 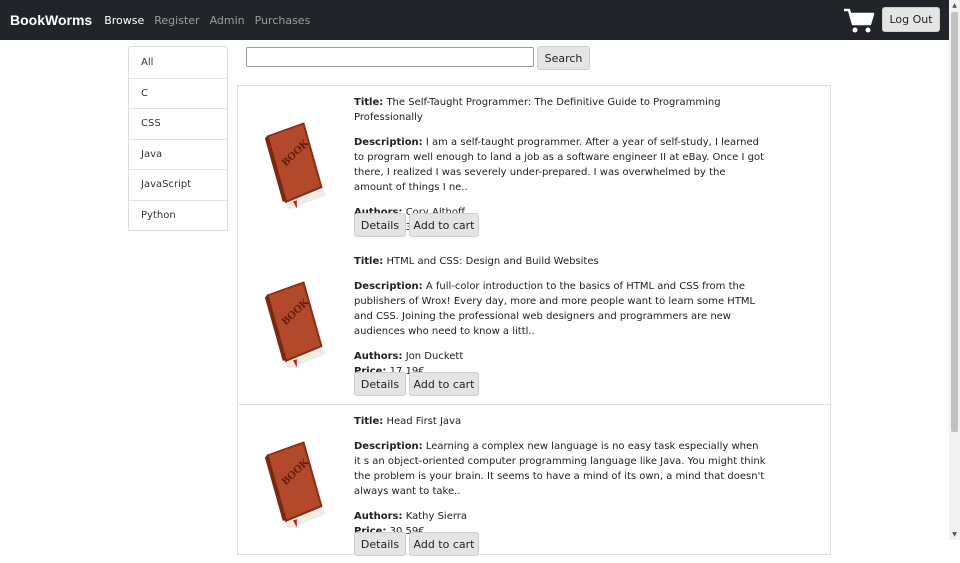 What do you see at coordinates (178, 93) in the screenshot?
I see `category-item-c: C` at bounding box center [178, 93].